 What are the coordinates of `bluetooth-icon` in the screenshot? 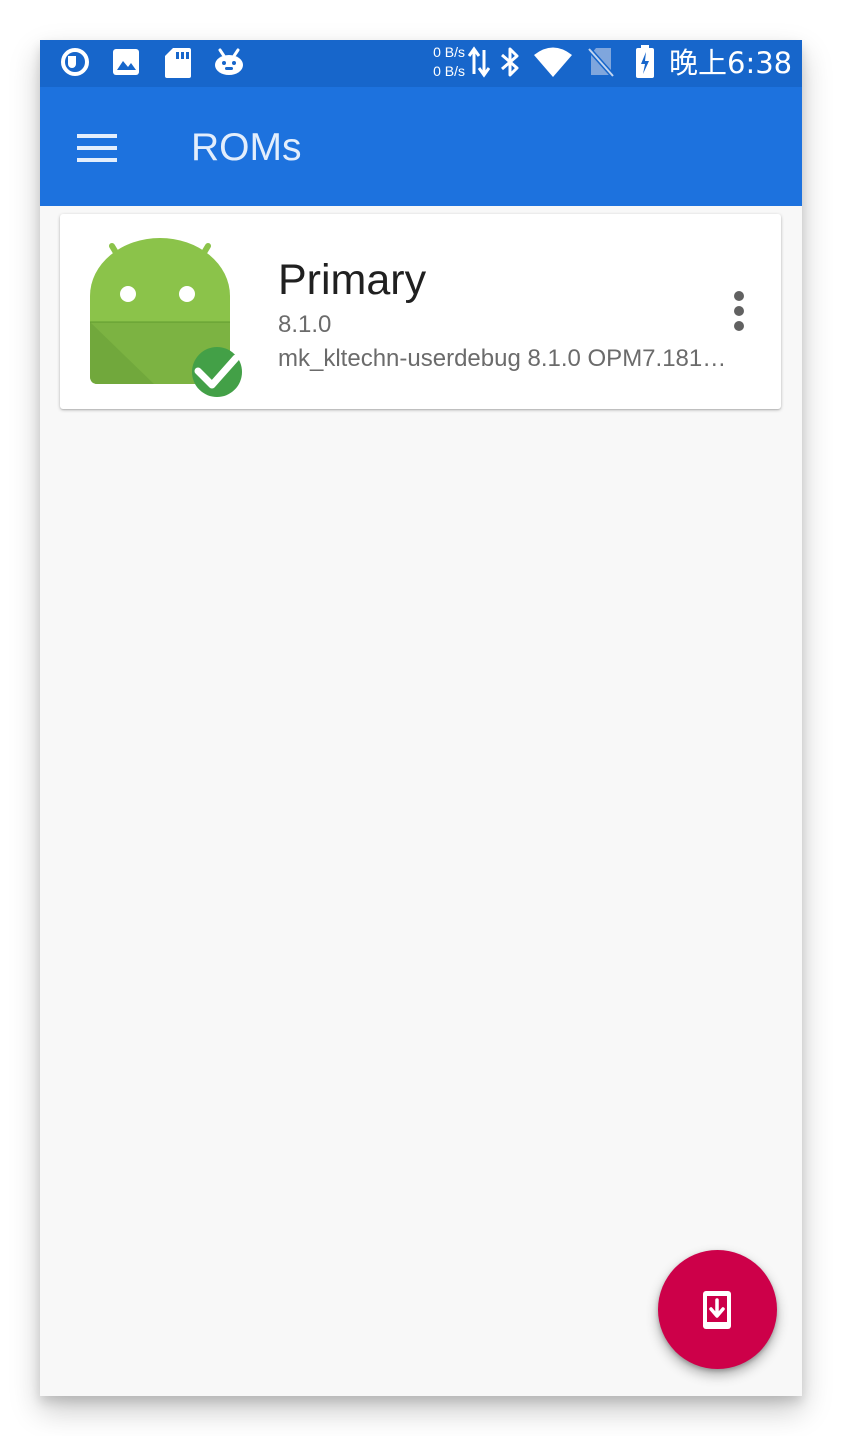 It's located at (510, 64).